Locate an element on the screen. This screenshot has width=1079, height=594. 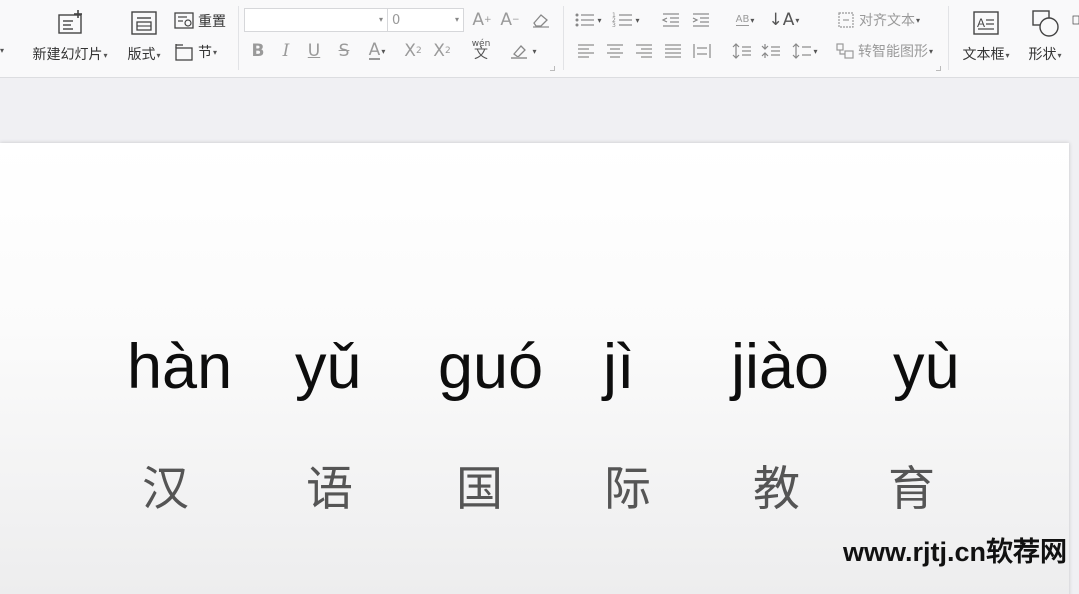
align-center-icon is located at coordinates (615, 51).